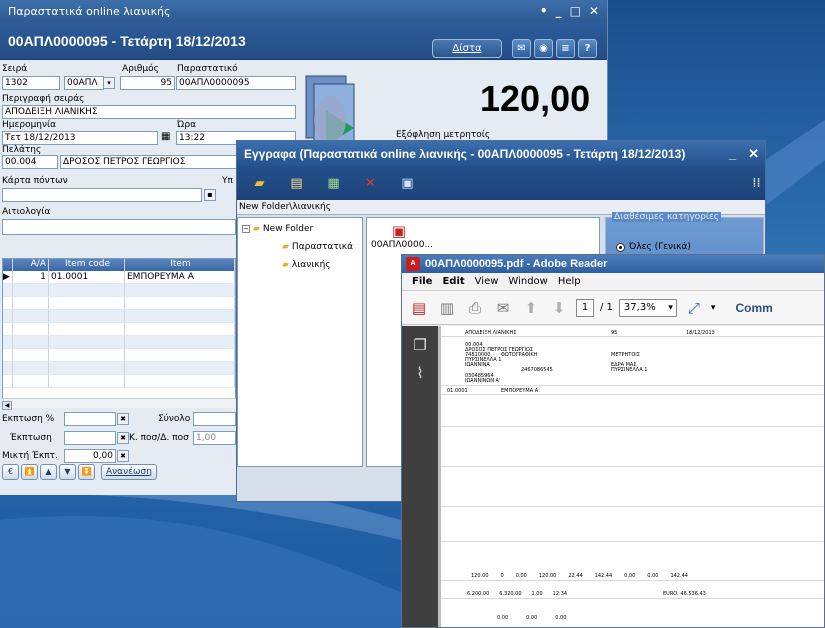 This screenshot has width=825, height=628. Describe the element at coordinates (333, 183) in the screenshot. I see `scan-icon: ▦` at that location.